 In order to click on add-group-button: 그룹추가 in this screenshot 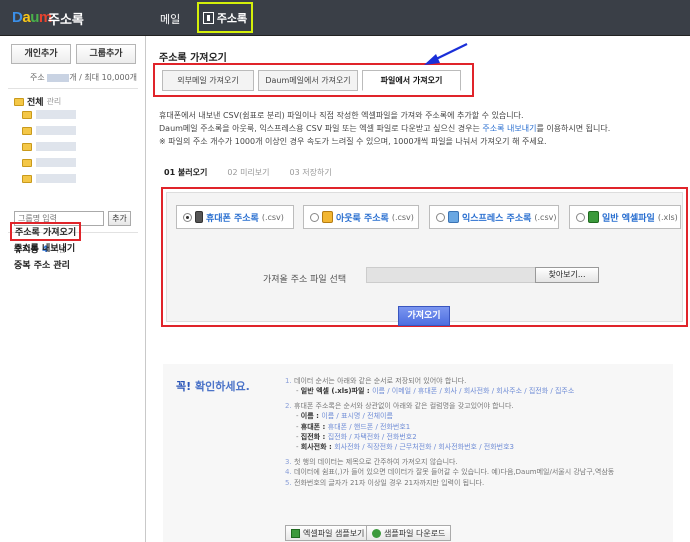, I will do `click(106, 54)`.